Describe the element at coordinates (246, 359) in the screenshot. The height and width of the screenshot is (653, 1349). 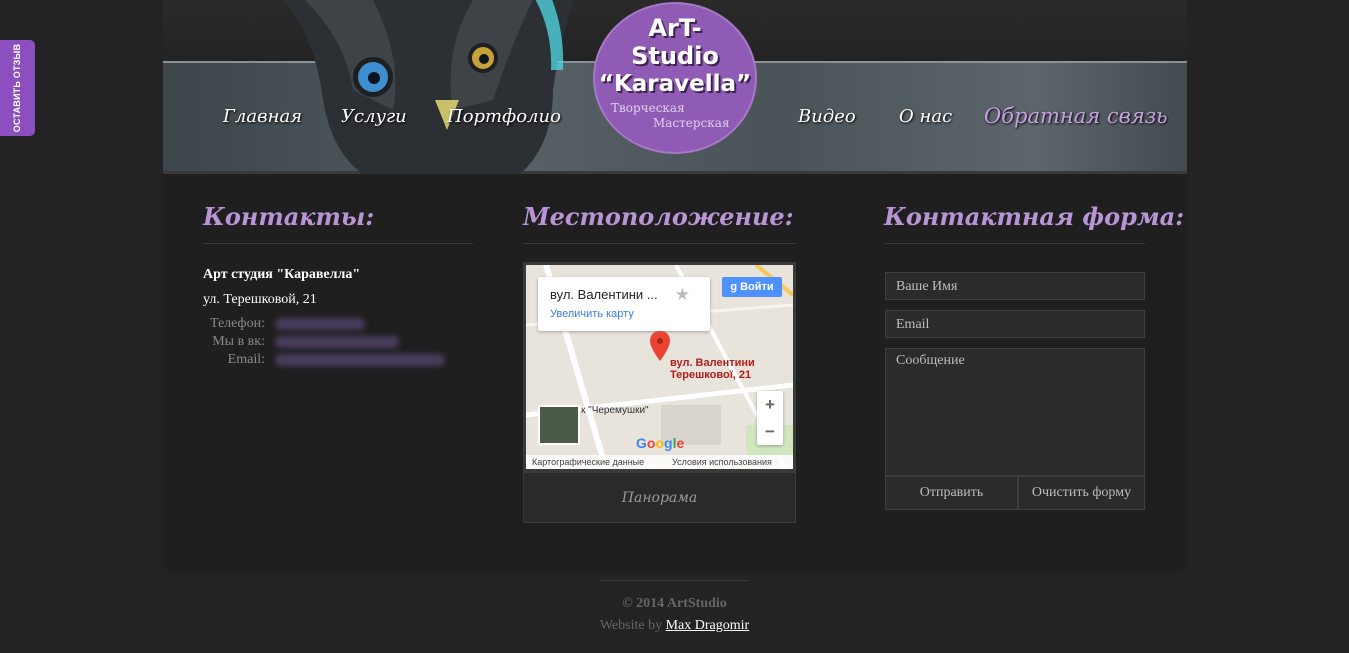
I see `email-label: Email:` at that location.